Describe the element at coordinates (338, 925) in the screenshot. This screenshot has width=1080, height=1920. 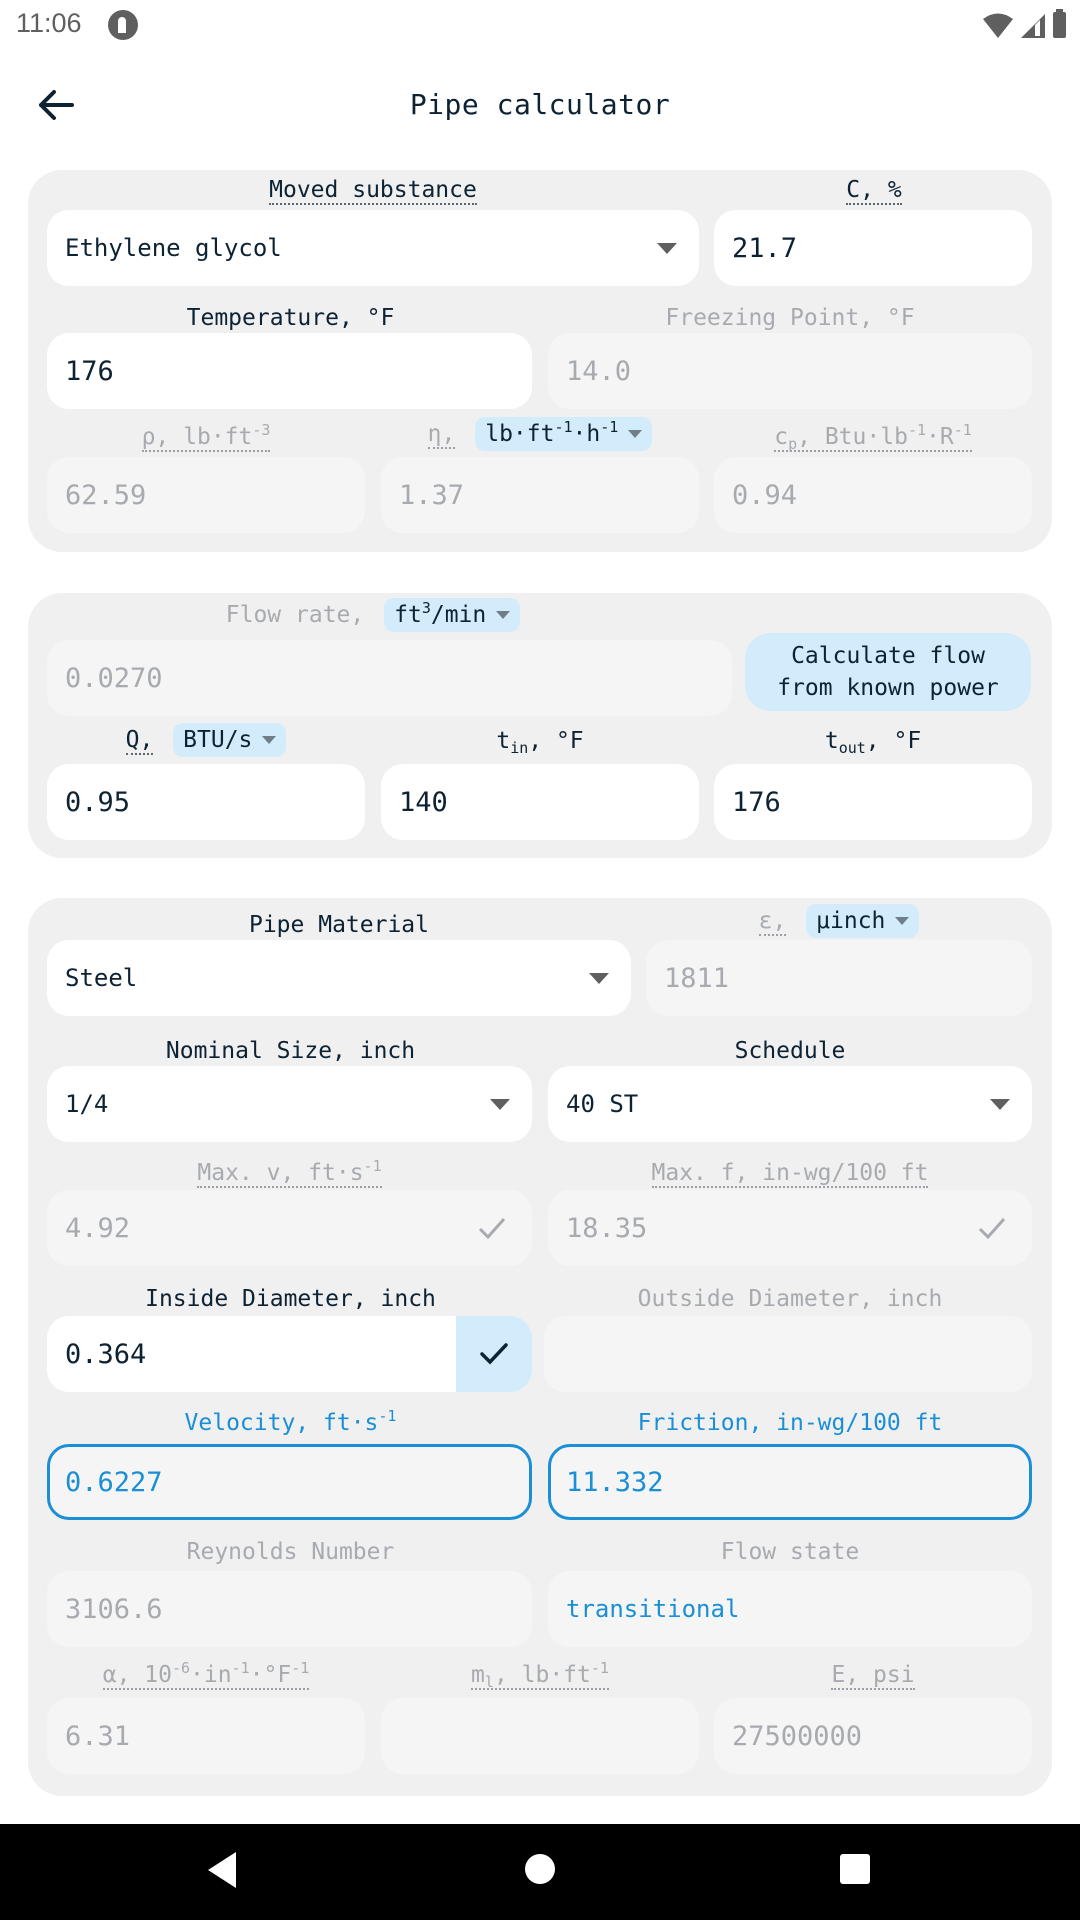
I see `pipe-material-label: Pipe Material` at that location.